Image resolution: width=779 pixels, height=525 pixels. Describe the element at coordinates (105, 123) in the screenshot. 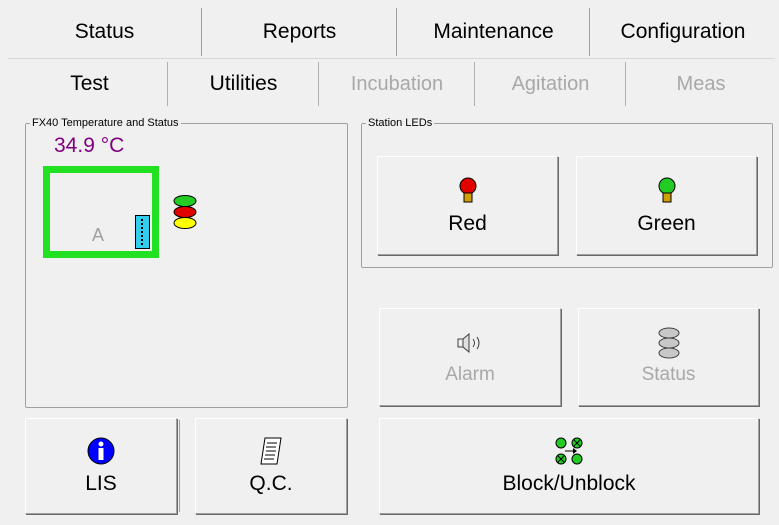

I see `fx40-group-title: FX40 Temperature and Status` at that location.